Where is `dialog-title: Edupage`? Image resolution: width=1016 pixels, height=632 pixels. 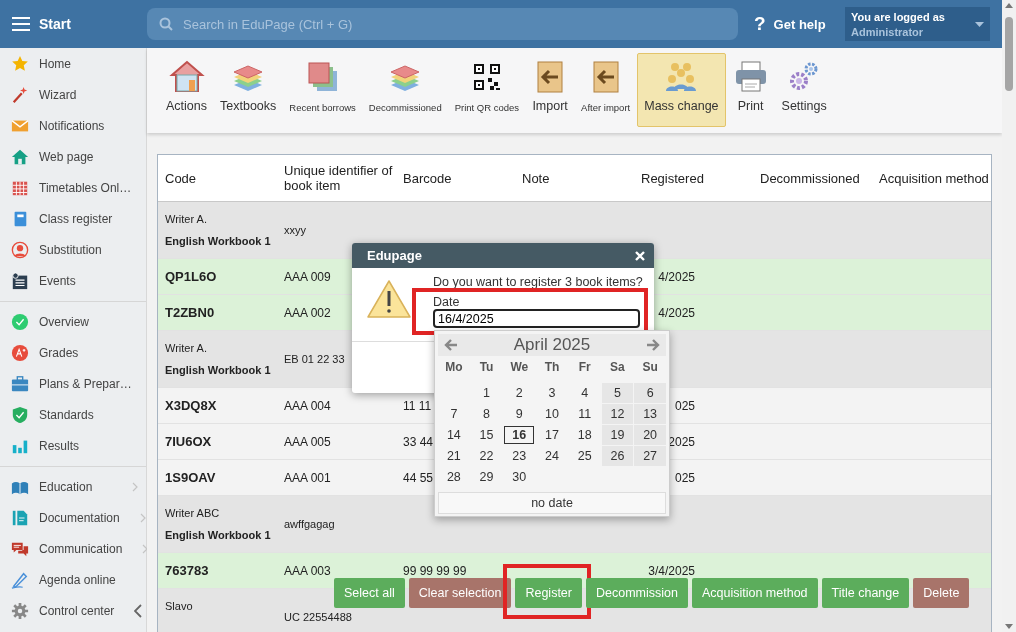
dialog-title: Edupage is located at coordinates (394, 255).